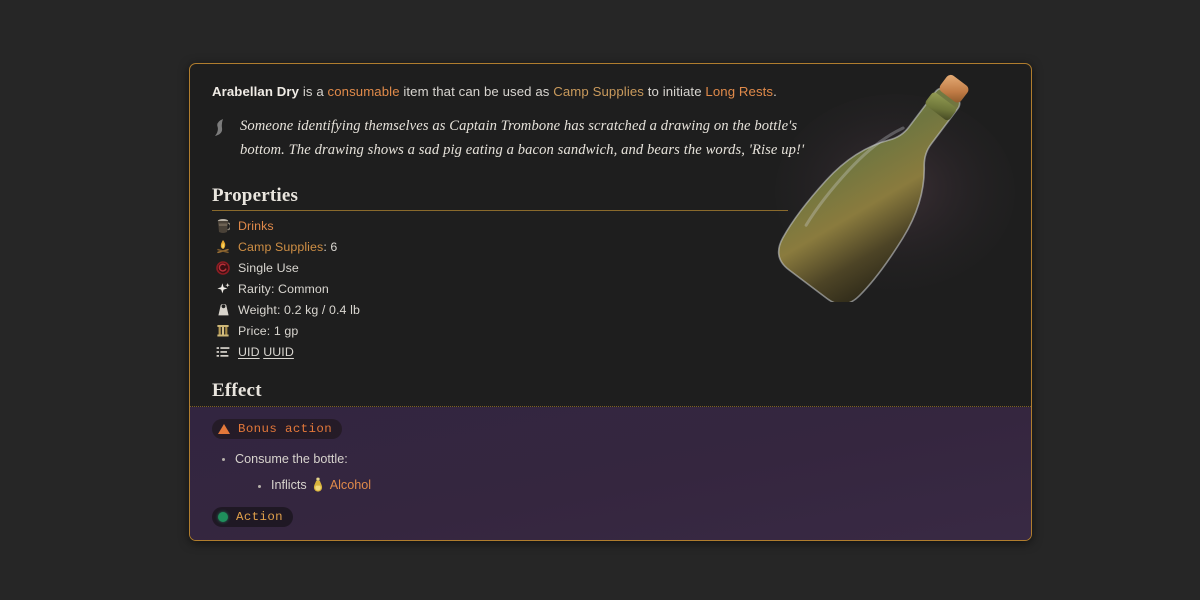 The width and height of the screenshot is (1200, 600). What do you see at coordinates (325, 540) in the screenshot?
I see `throw-line-rest: the bottle:` at bounding box center [325, 540].